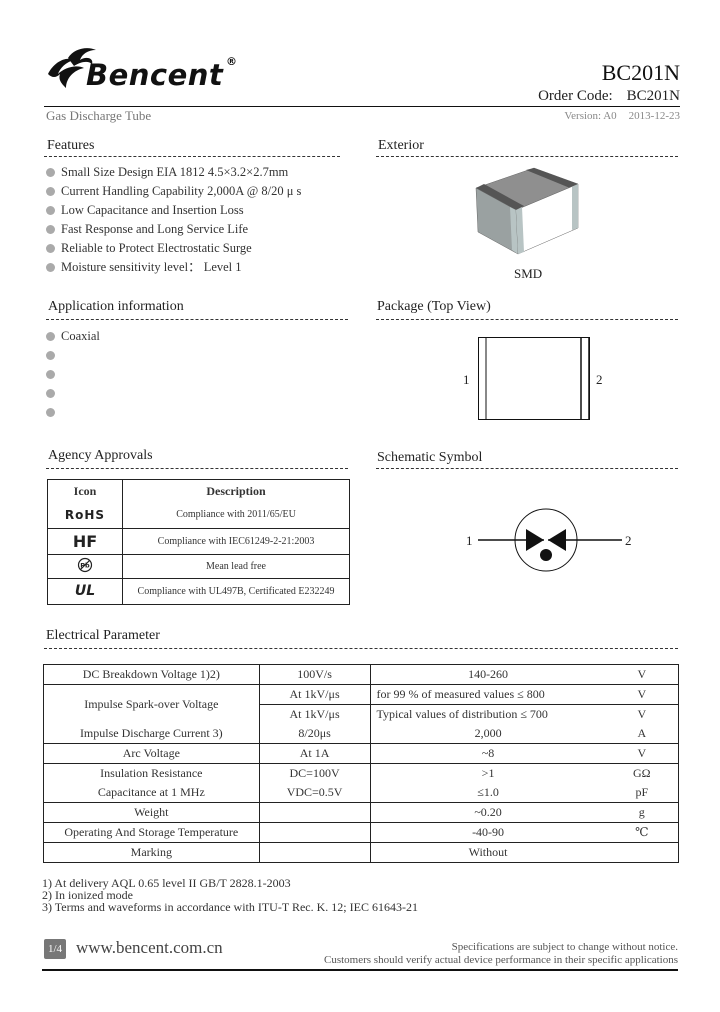 This screenshot has height=1012, width=720. I want to click on rohs-icon: RoHS, so click(85, 515).